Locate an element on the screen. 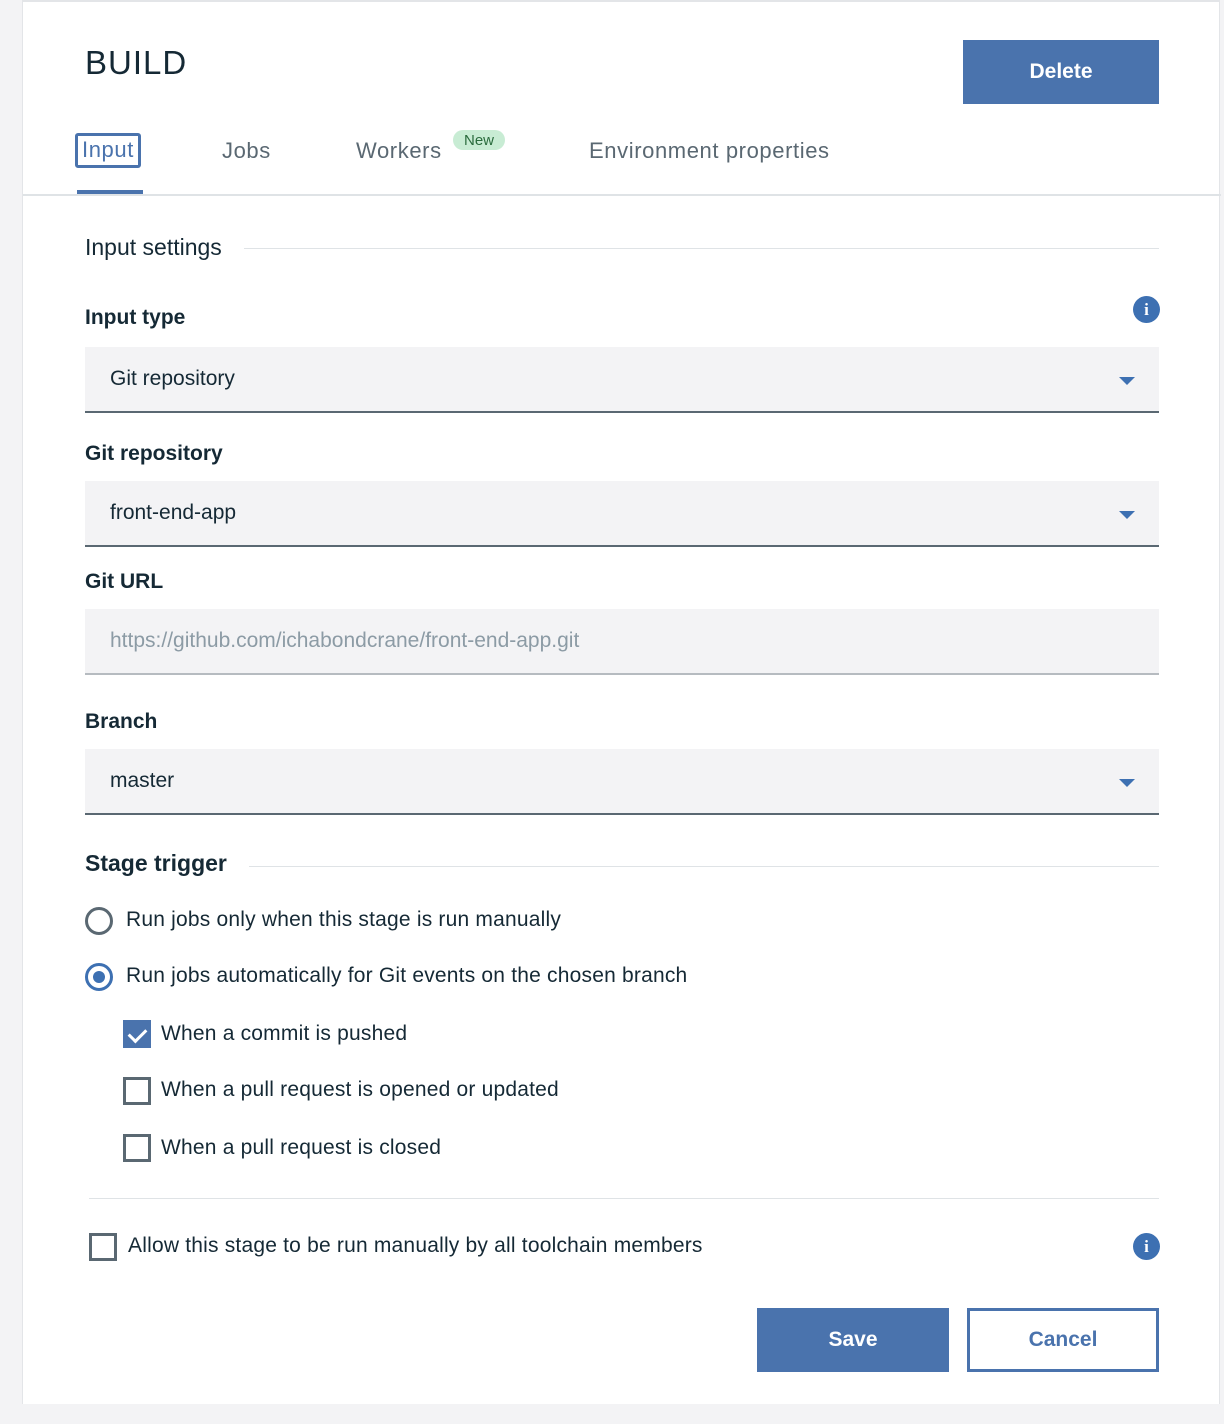  divider is located at coordinates (624, 1198).